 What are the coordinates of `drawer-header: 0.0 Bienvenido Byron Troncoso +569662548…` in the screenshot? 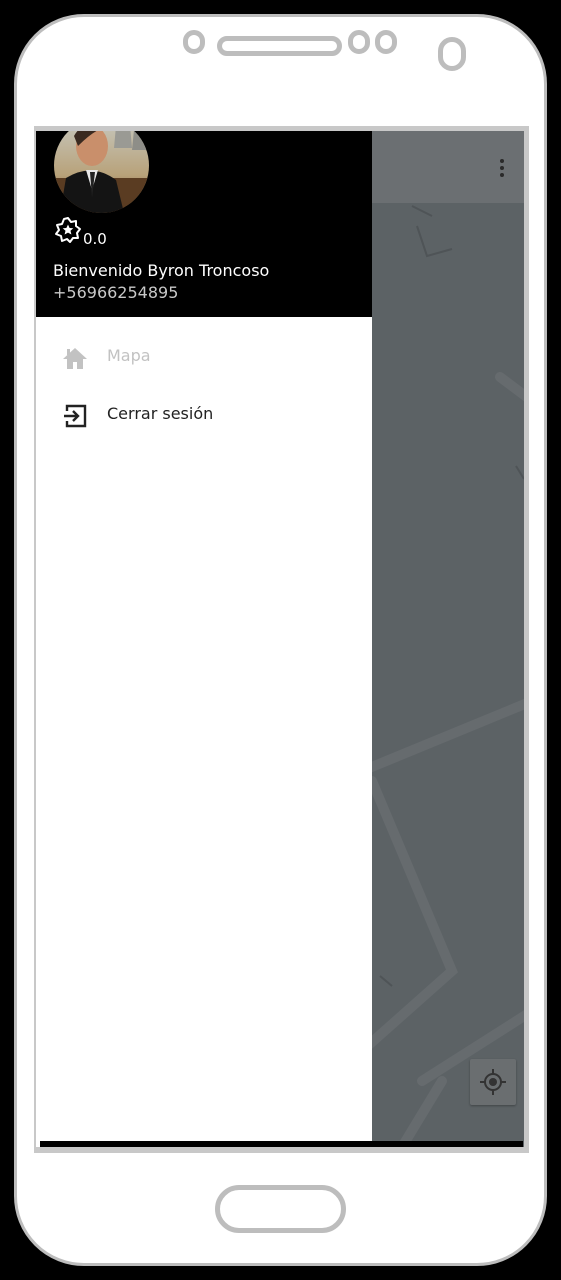 It's located at (204, 224).